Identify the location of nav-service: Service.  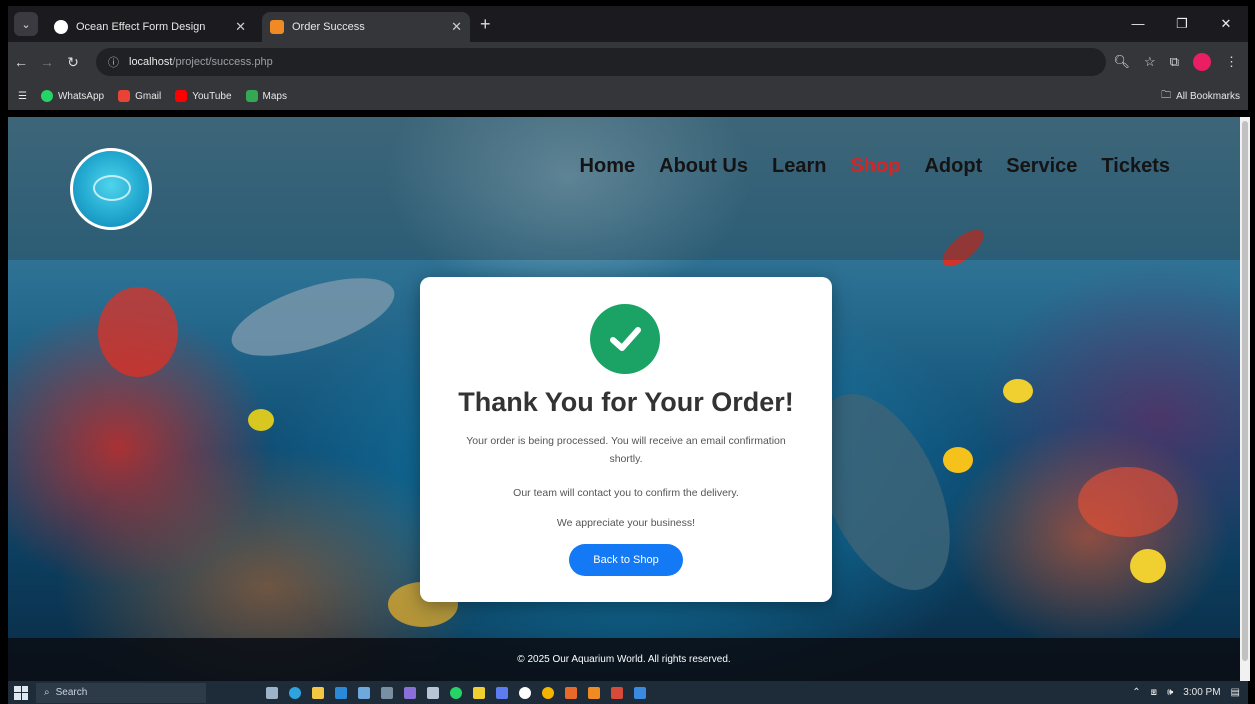
(1041, 166).